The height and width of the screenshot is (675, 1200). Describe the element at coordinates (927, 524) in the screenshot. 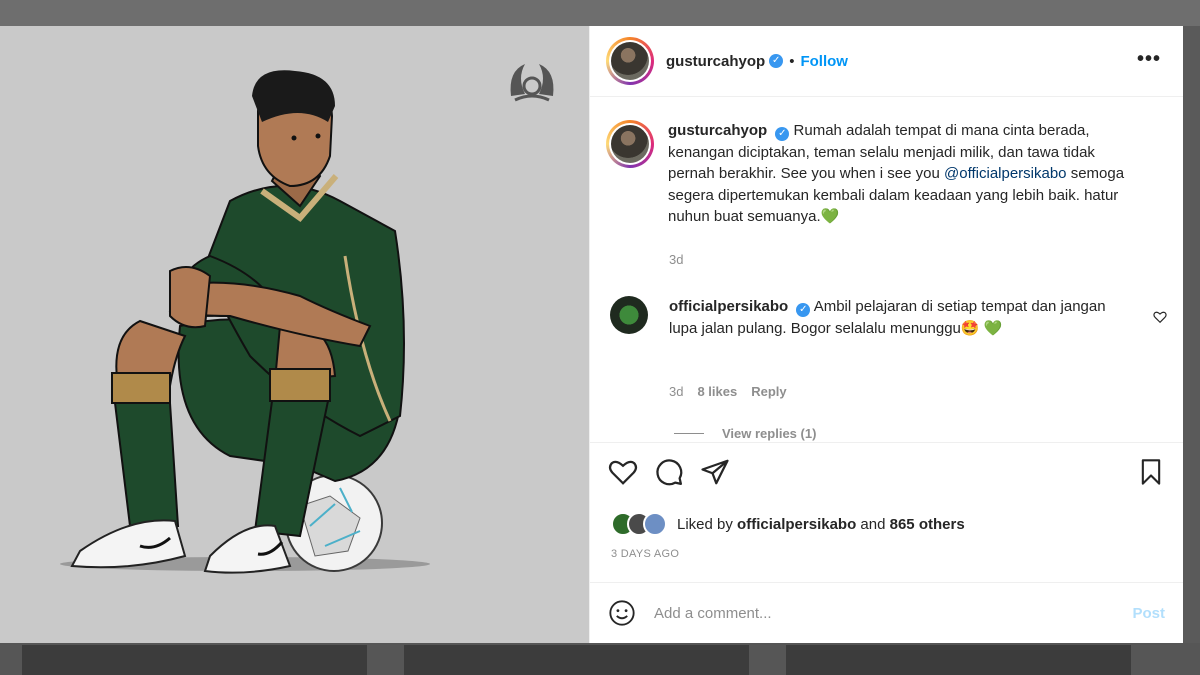

I see `likes-count: 865 others` at that location.